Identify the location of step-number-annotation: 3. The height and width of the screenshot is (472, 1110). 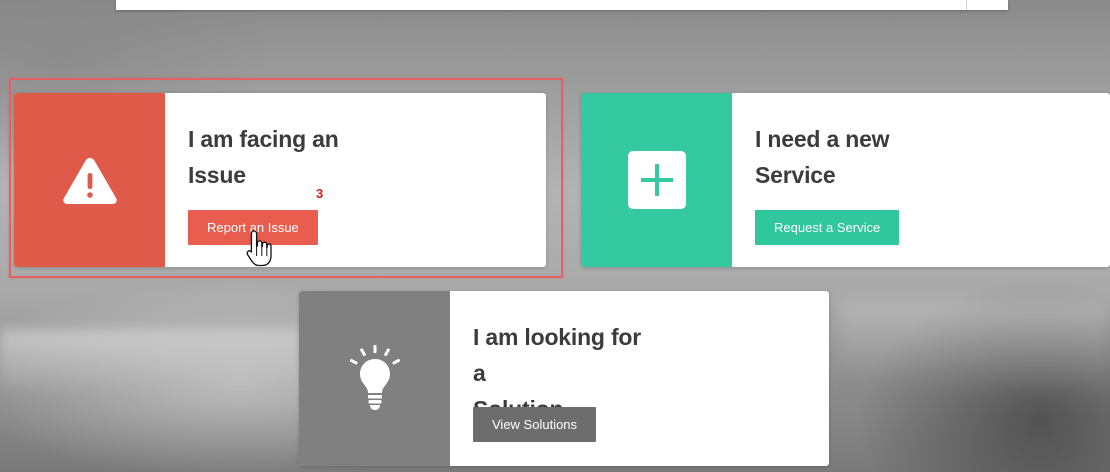
(320, 193).